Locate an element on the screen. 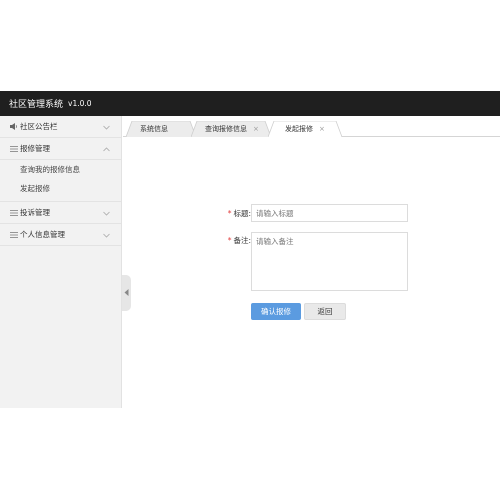  sidebar-item-announcements: 社区公告栏 is located at coordinates (60, 127).